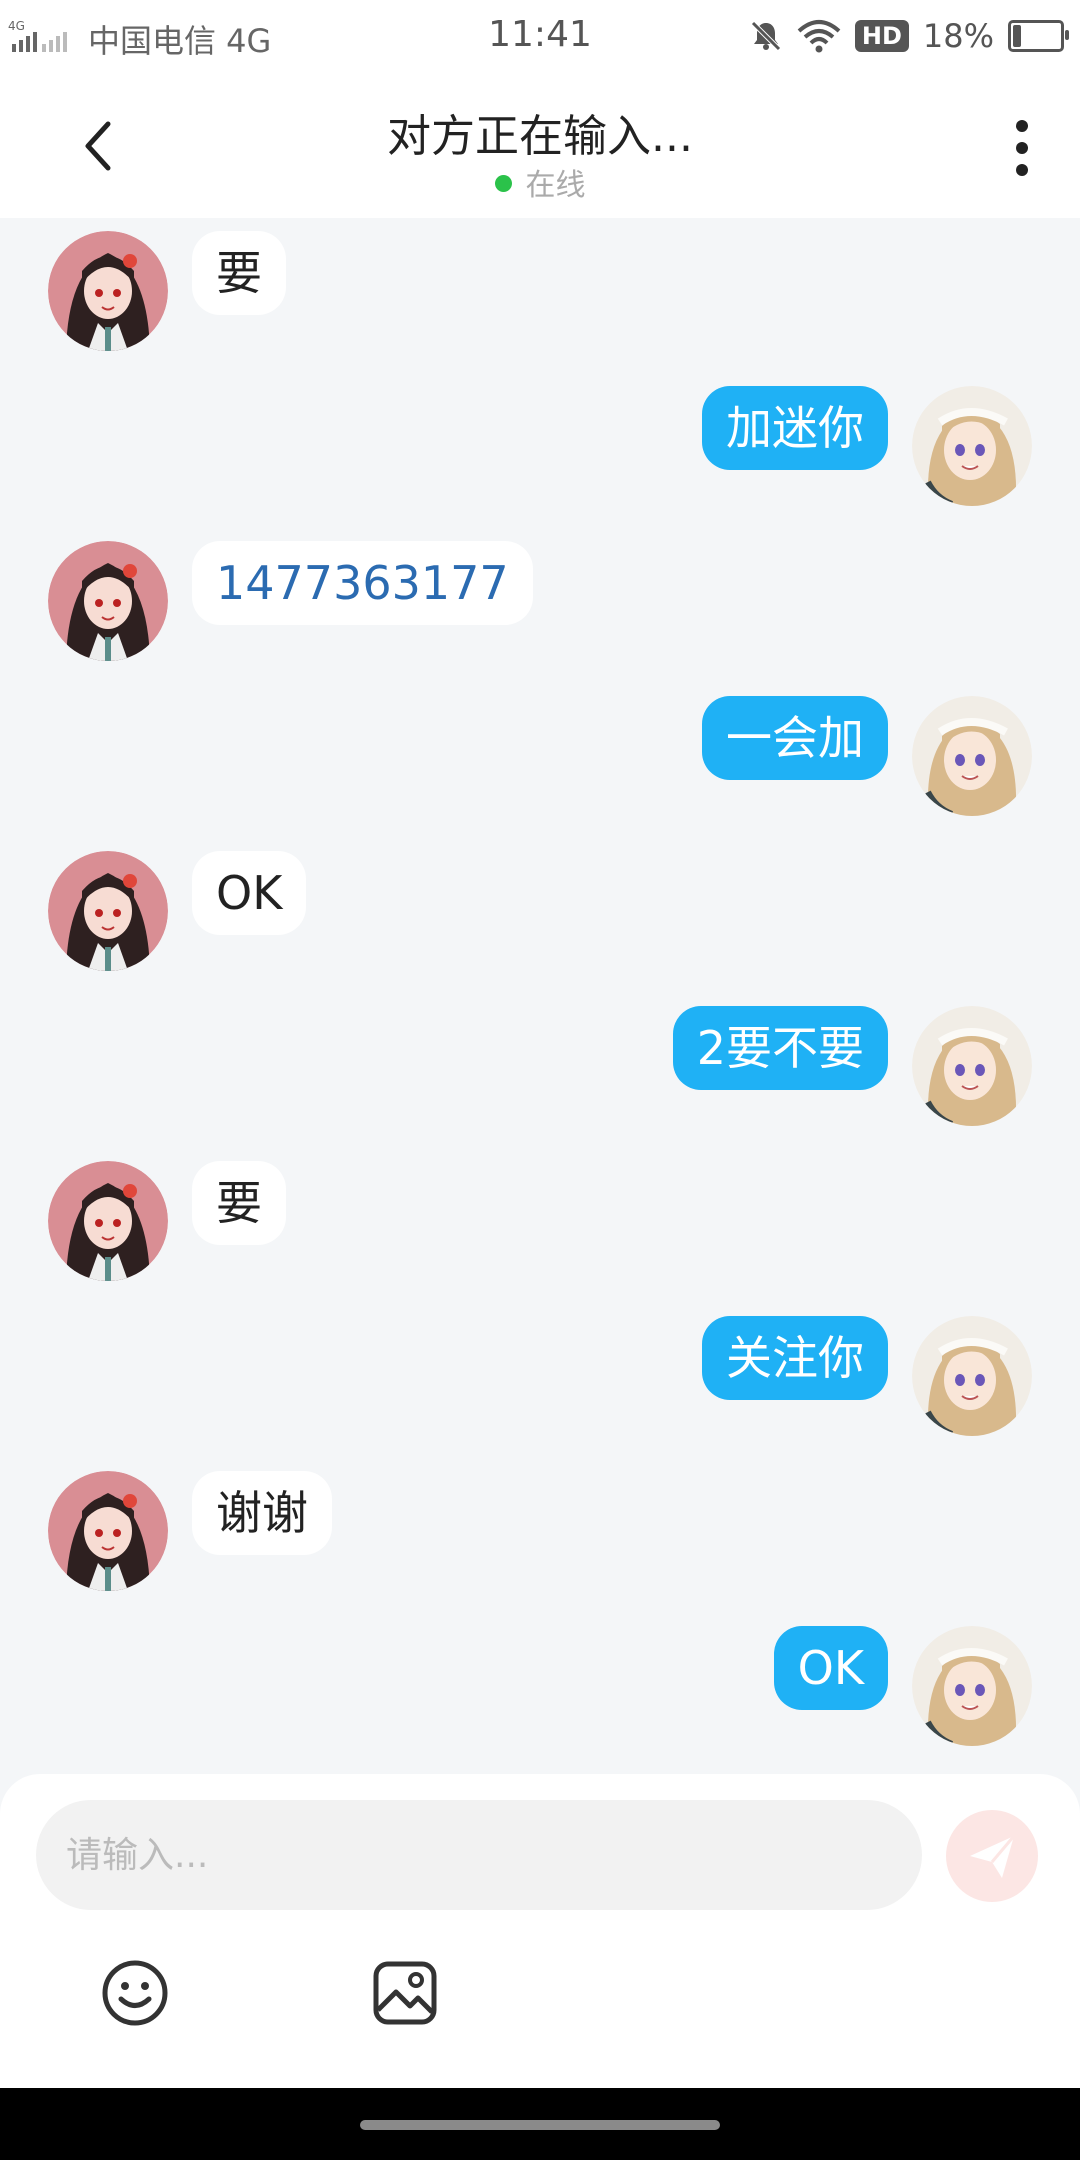 The height and width of the screenshot is (2160, 1080). What do you see at coordinates (1022, 148) in the screenshot?
I see `more-vertical-icon` at bounding box center [1022, 148].